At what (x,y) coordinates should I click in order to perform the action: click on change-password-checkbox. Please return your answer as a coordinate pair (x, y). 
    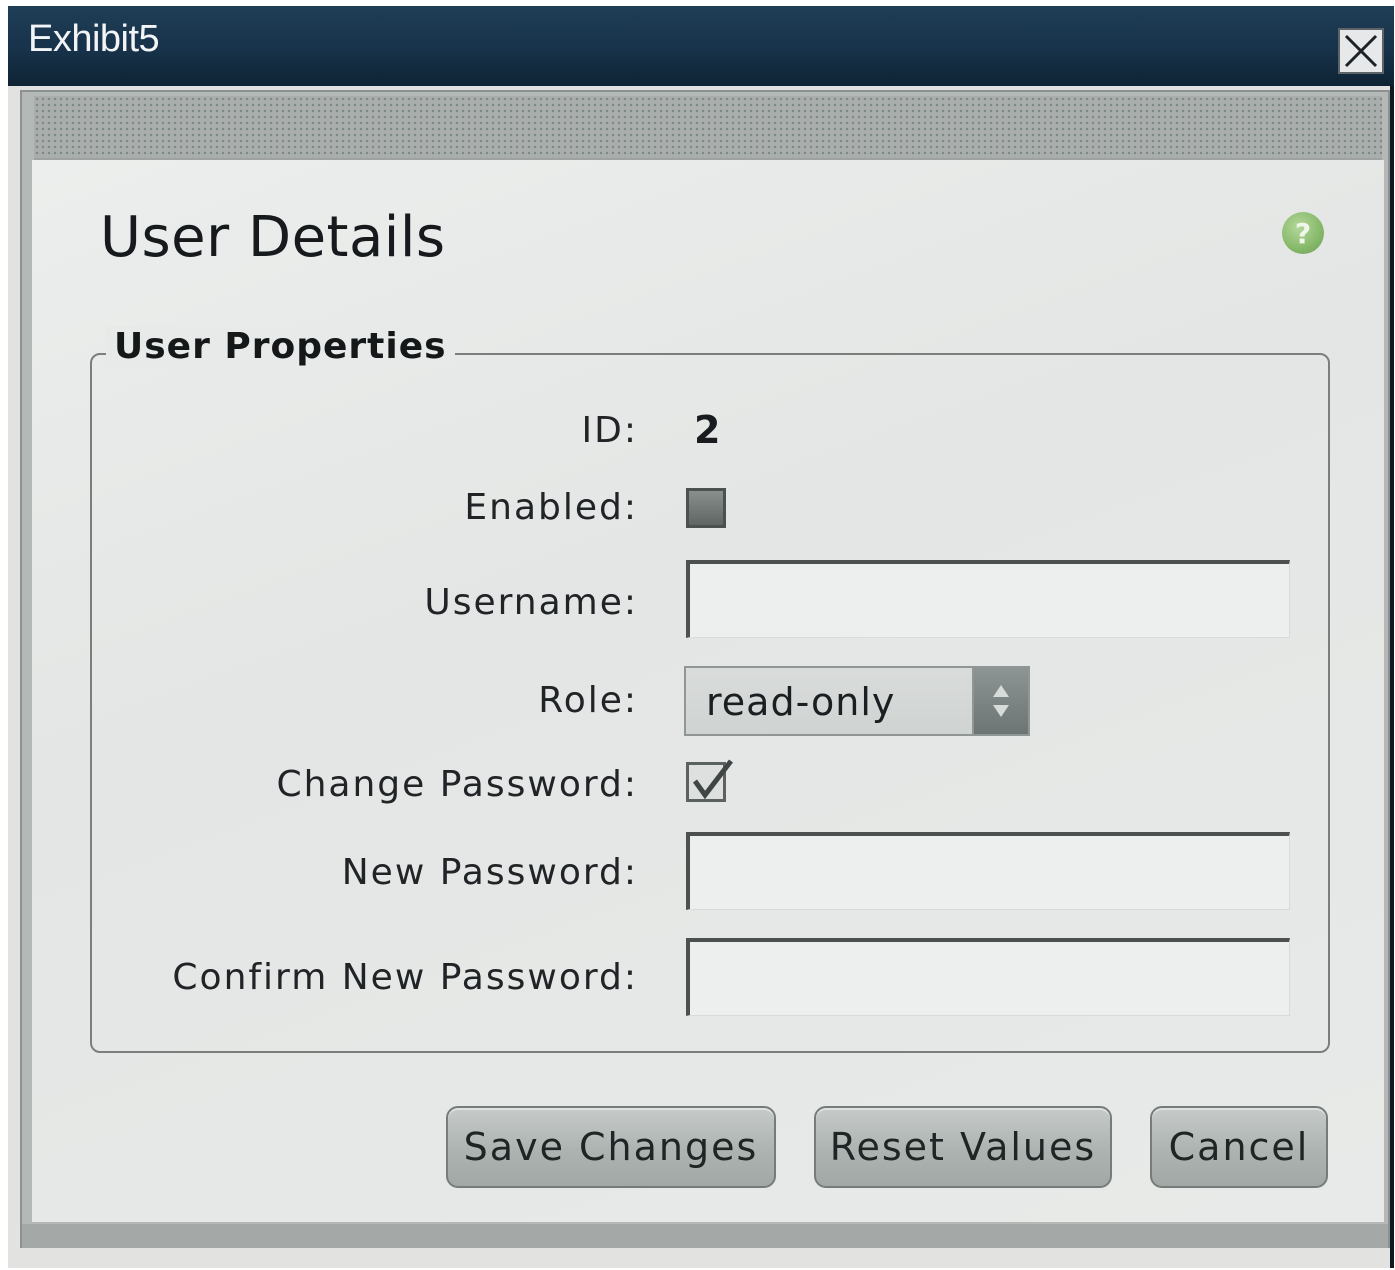
    Looking at the image, I should click on (709, 780).